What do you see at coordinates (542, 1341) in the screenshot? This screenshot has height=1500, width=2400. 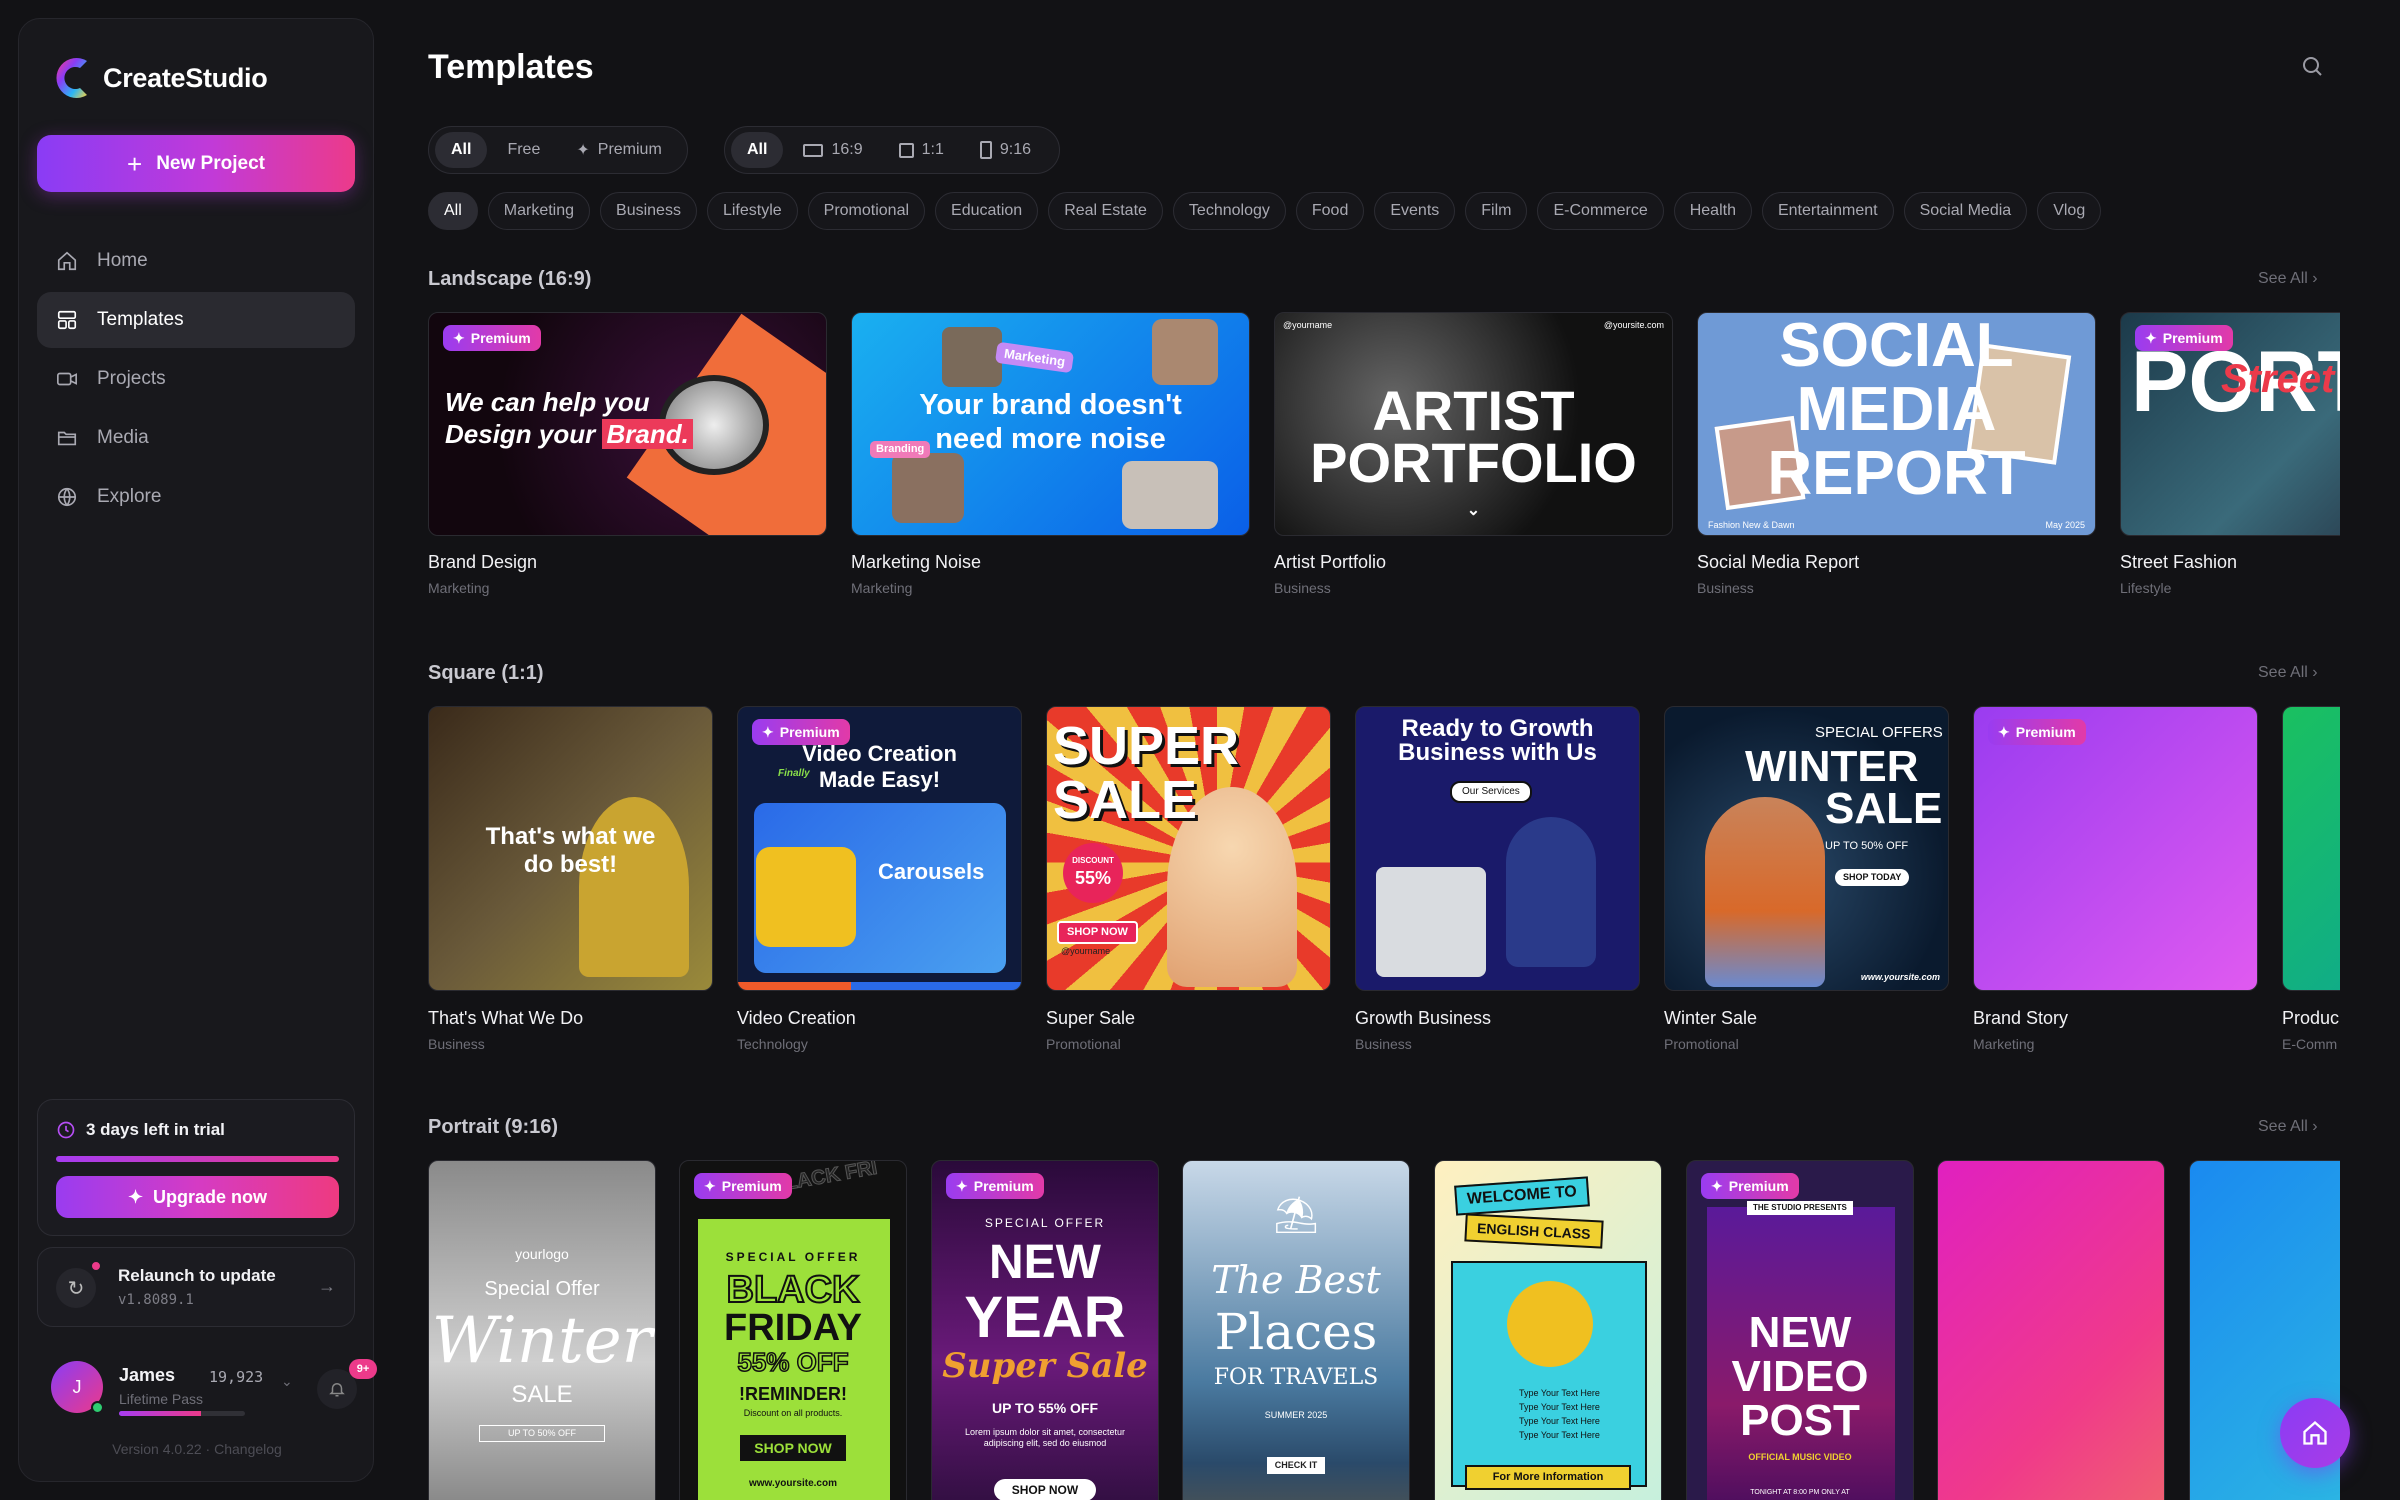 I see `thumb-text: Winter` at bounding box center [542, 1341].